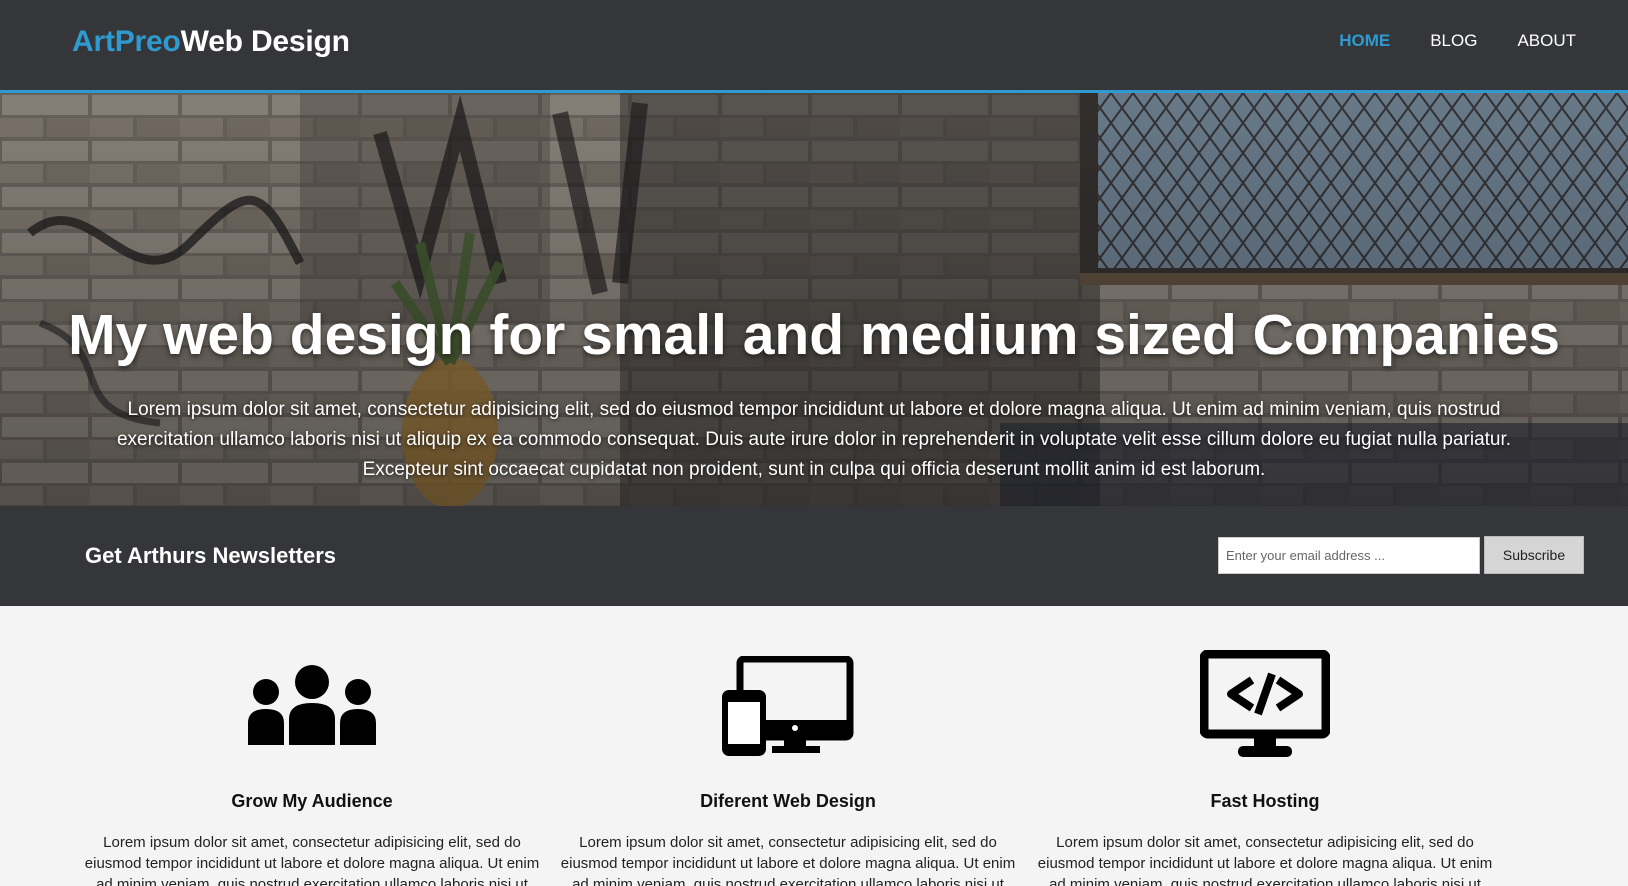  What do you see at coordinates (1349, 555) in the screenshot?
I see `email-input` at bounding box center [1349, 555].